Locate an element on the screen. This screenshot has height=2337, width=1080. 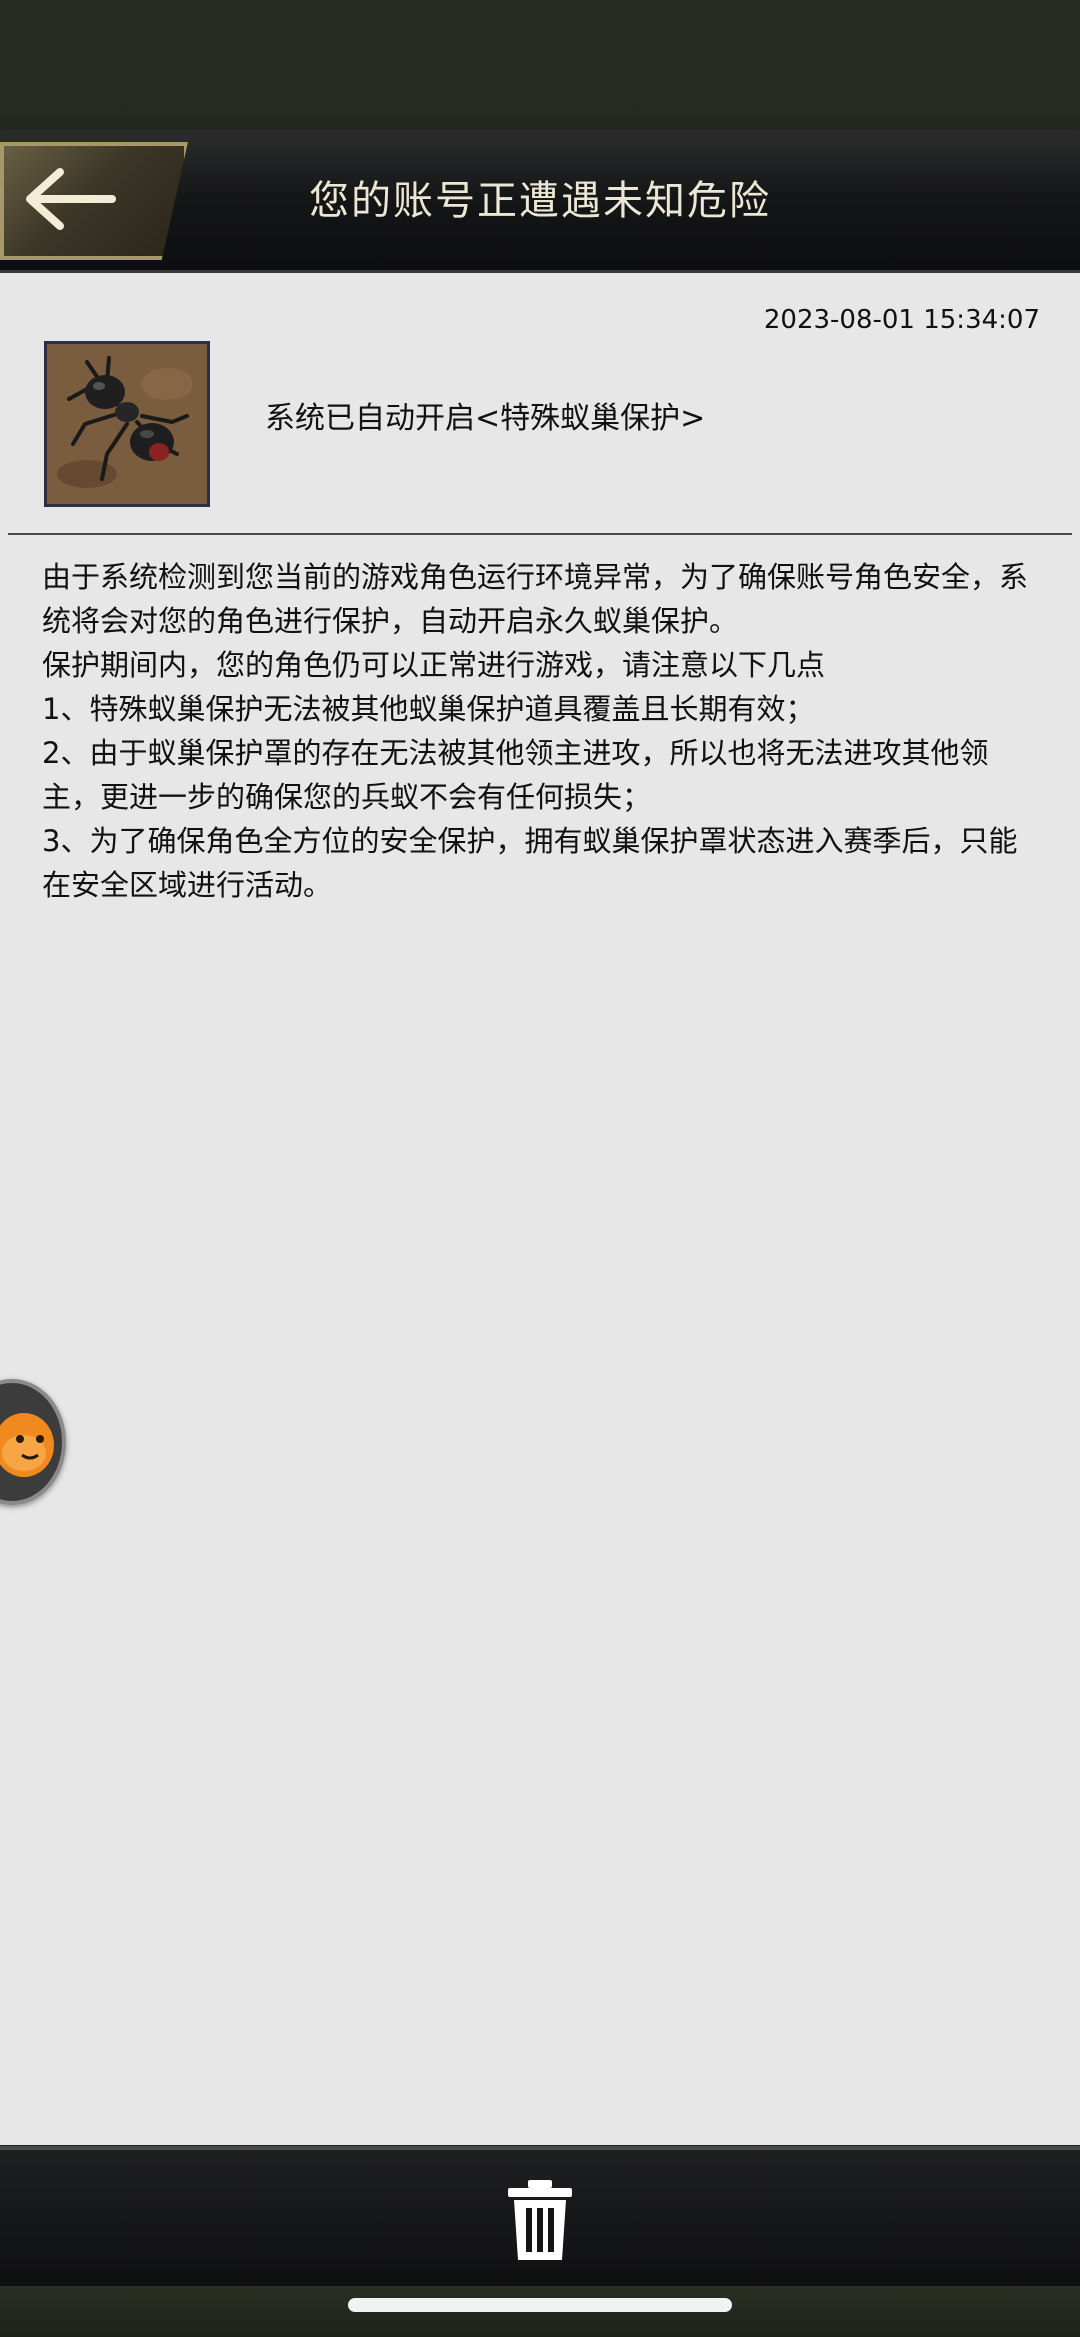
mail-body-line: 保护期间内，您的角色仍可以正常进行游戏，请注意以下几点 is located at coordinates (434, 665).